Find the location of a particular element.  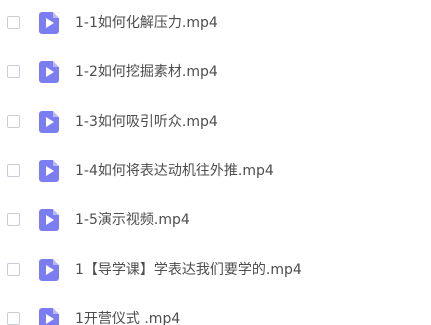

file-row: 1-2如何挖掘素材.mp4 is located at coordinates (215, 73).